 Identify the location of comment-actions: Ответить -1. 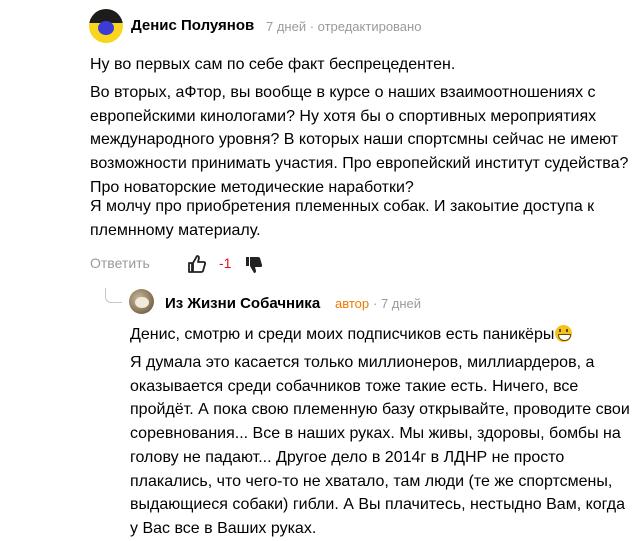
(290, 265).